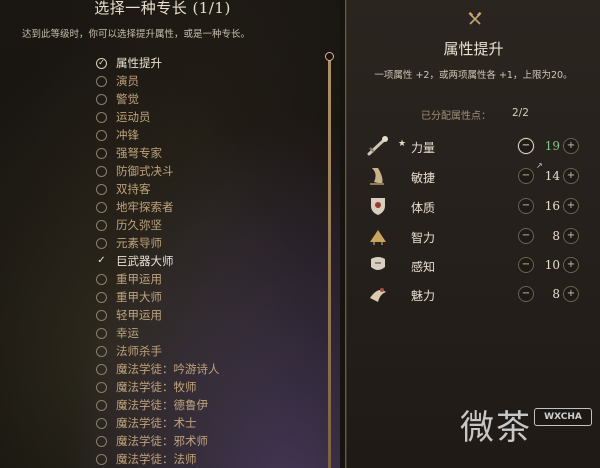 The image size is (600, 468). Describe the element at coordinates (136, 34) in the screenshot. I see `panel-subtitle: 达到此等级时，你可以选择提升属性，或是一种专长。` at that location.